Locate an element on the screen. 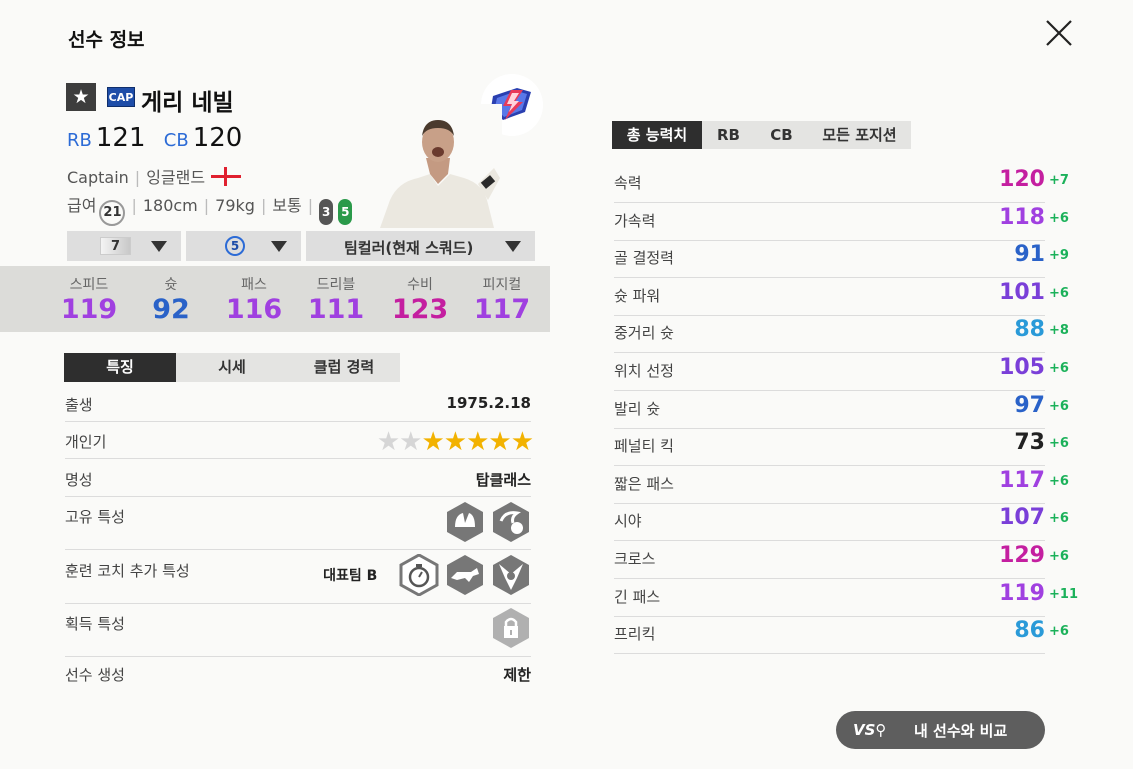 This screenshot has height=769, width=1133. attribute-value: 91 is located at coordinates (1029, 255).